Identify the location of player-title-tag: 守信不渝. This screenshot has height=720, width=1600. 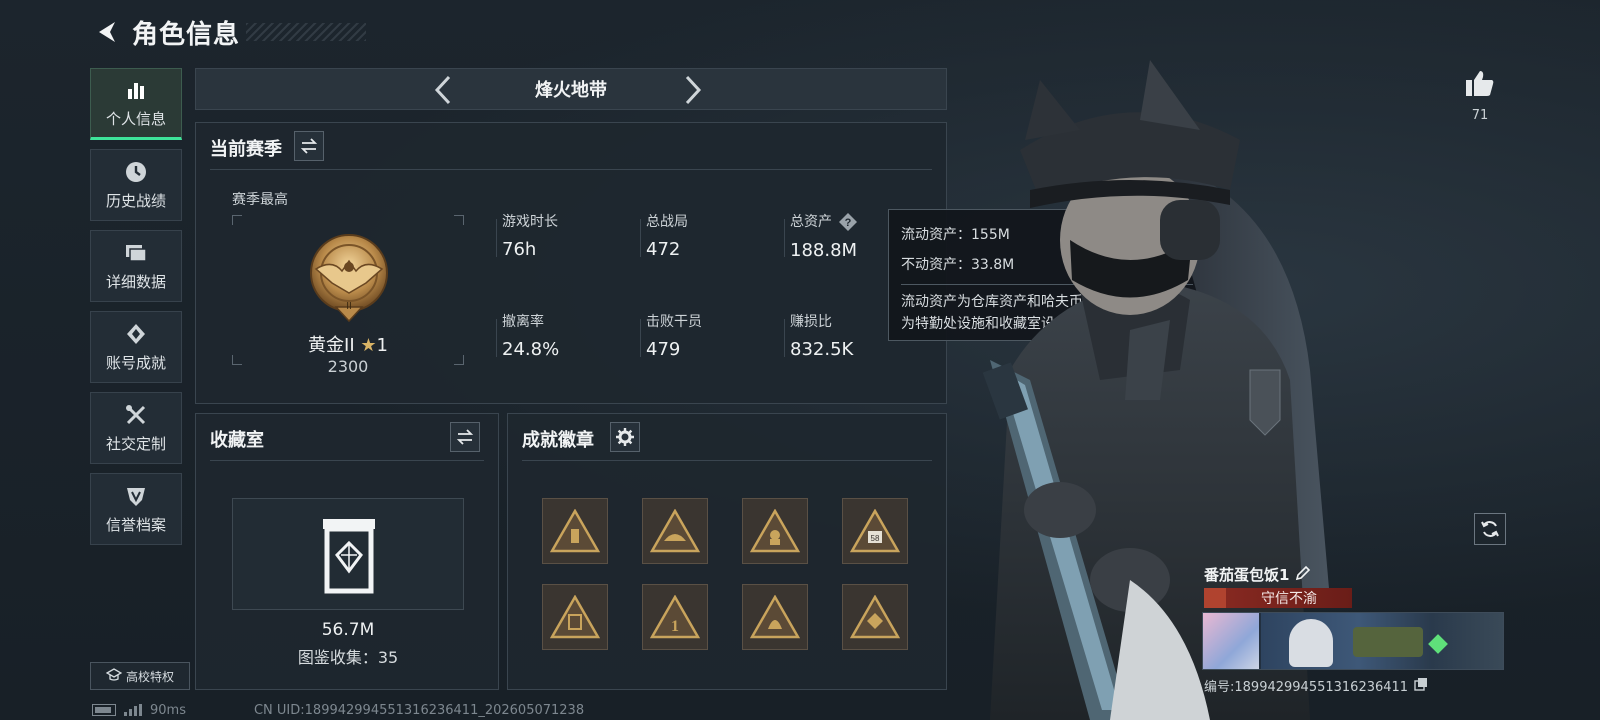
(1278, 598).